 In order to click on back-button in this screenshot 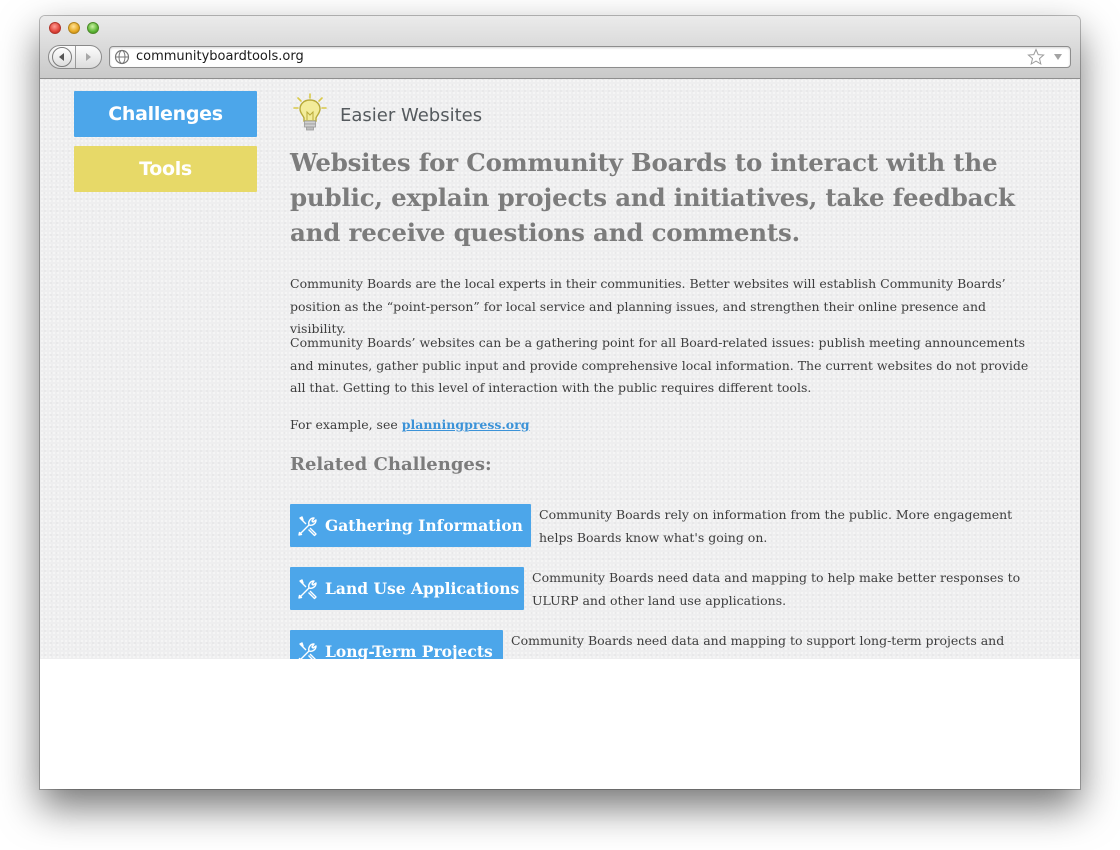, I will do `click(62, 57)`.